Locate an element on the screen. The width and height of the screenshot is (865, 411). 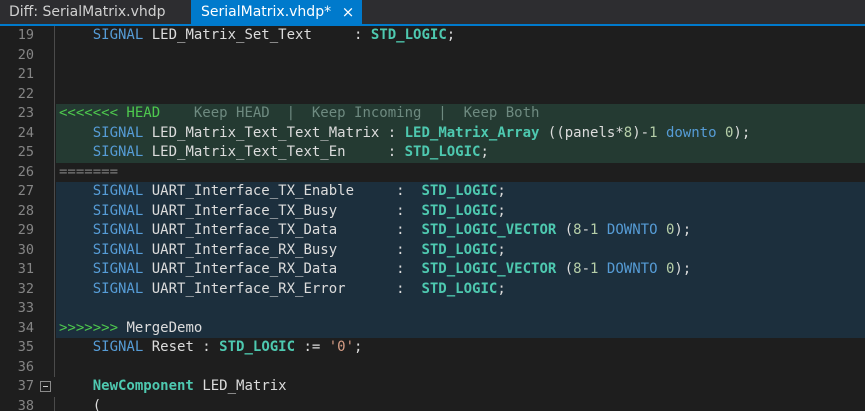
line-number: 36 is located at coordinates (25, 366).